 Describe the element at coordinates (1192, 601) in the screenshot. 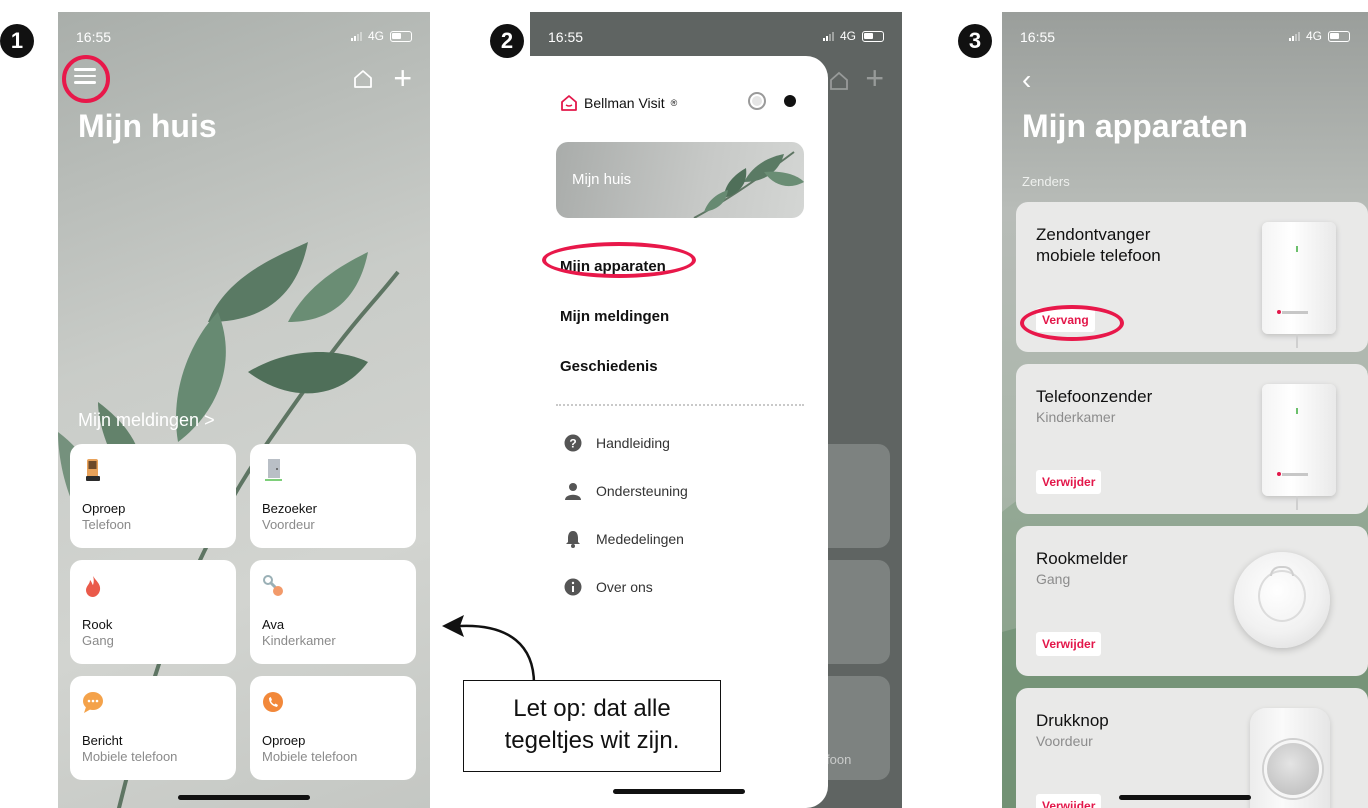

I see `device-card: Rookmelder Gang Verwijder` at that location.